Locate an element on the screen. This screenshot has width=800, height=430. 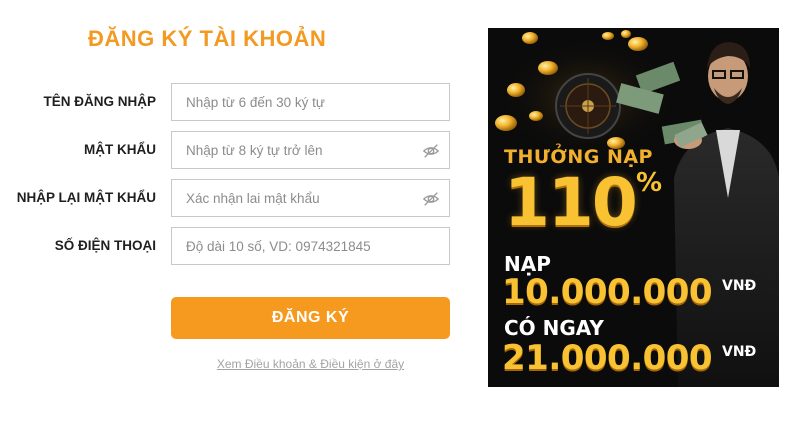
phone-field is located at coordinates (310, 246).